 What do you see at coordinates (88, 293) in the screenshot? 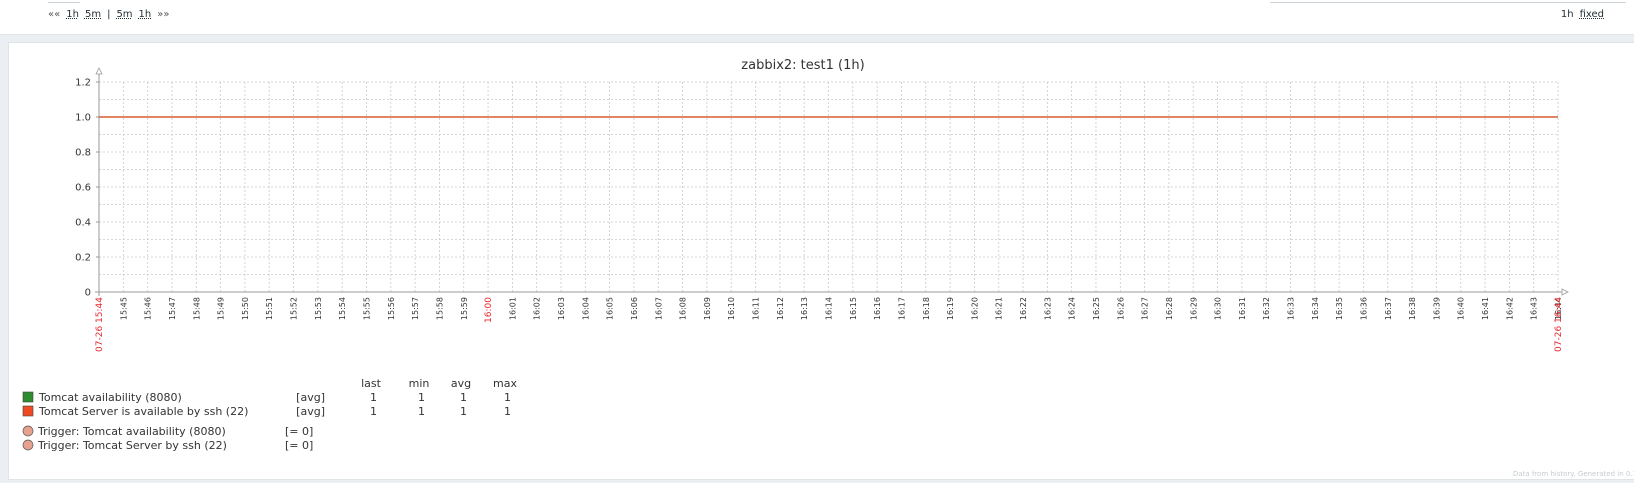
I see `y-tick-label: 0` at bounding box center [88, 293].